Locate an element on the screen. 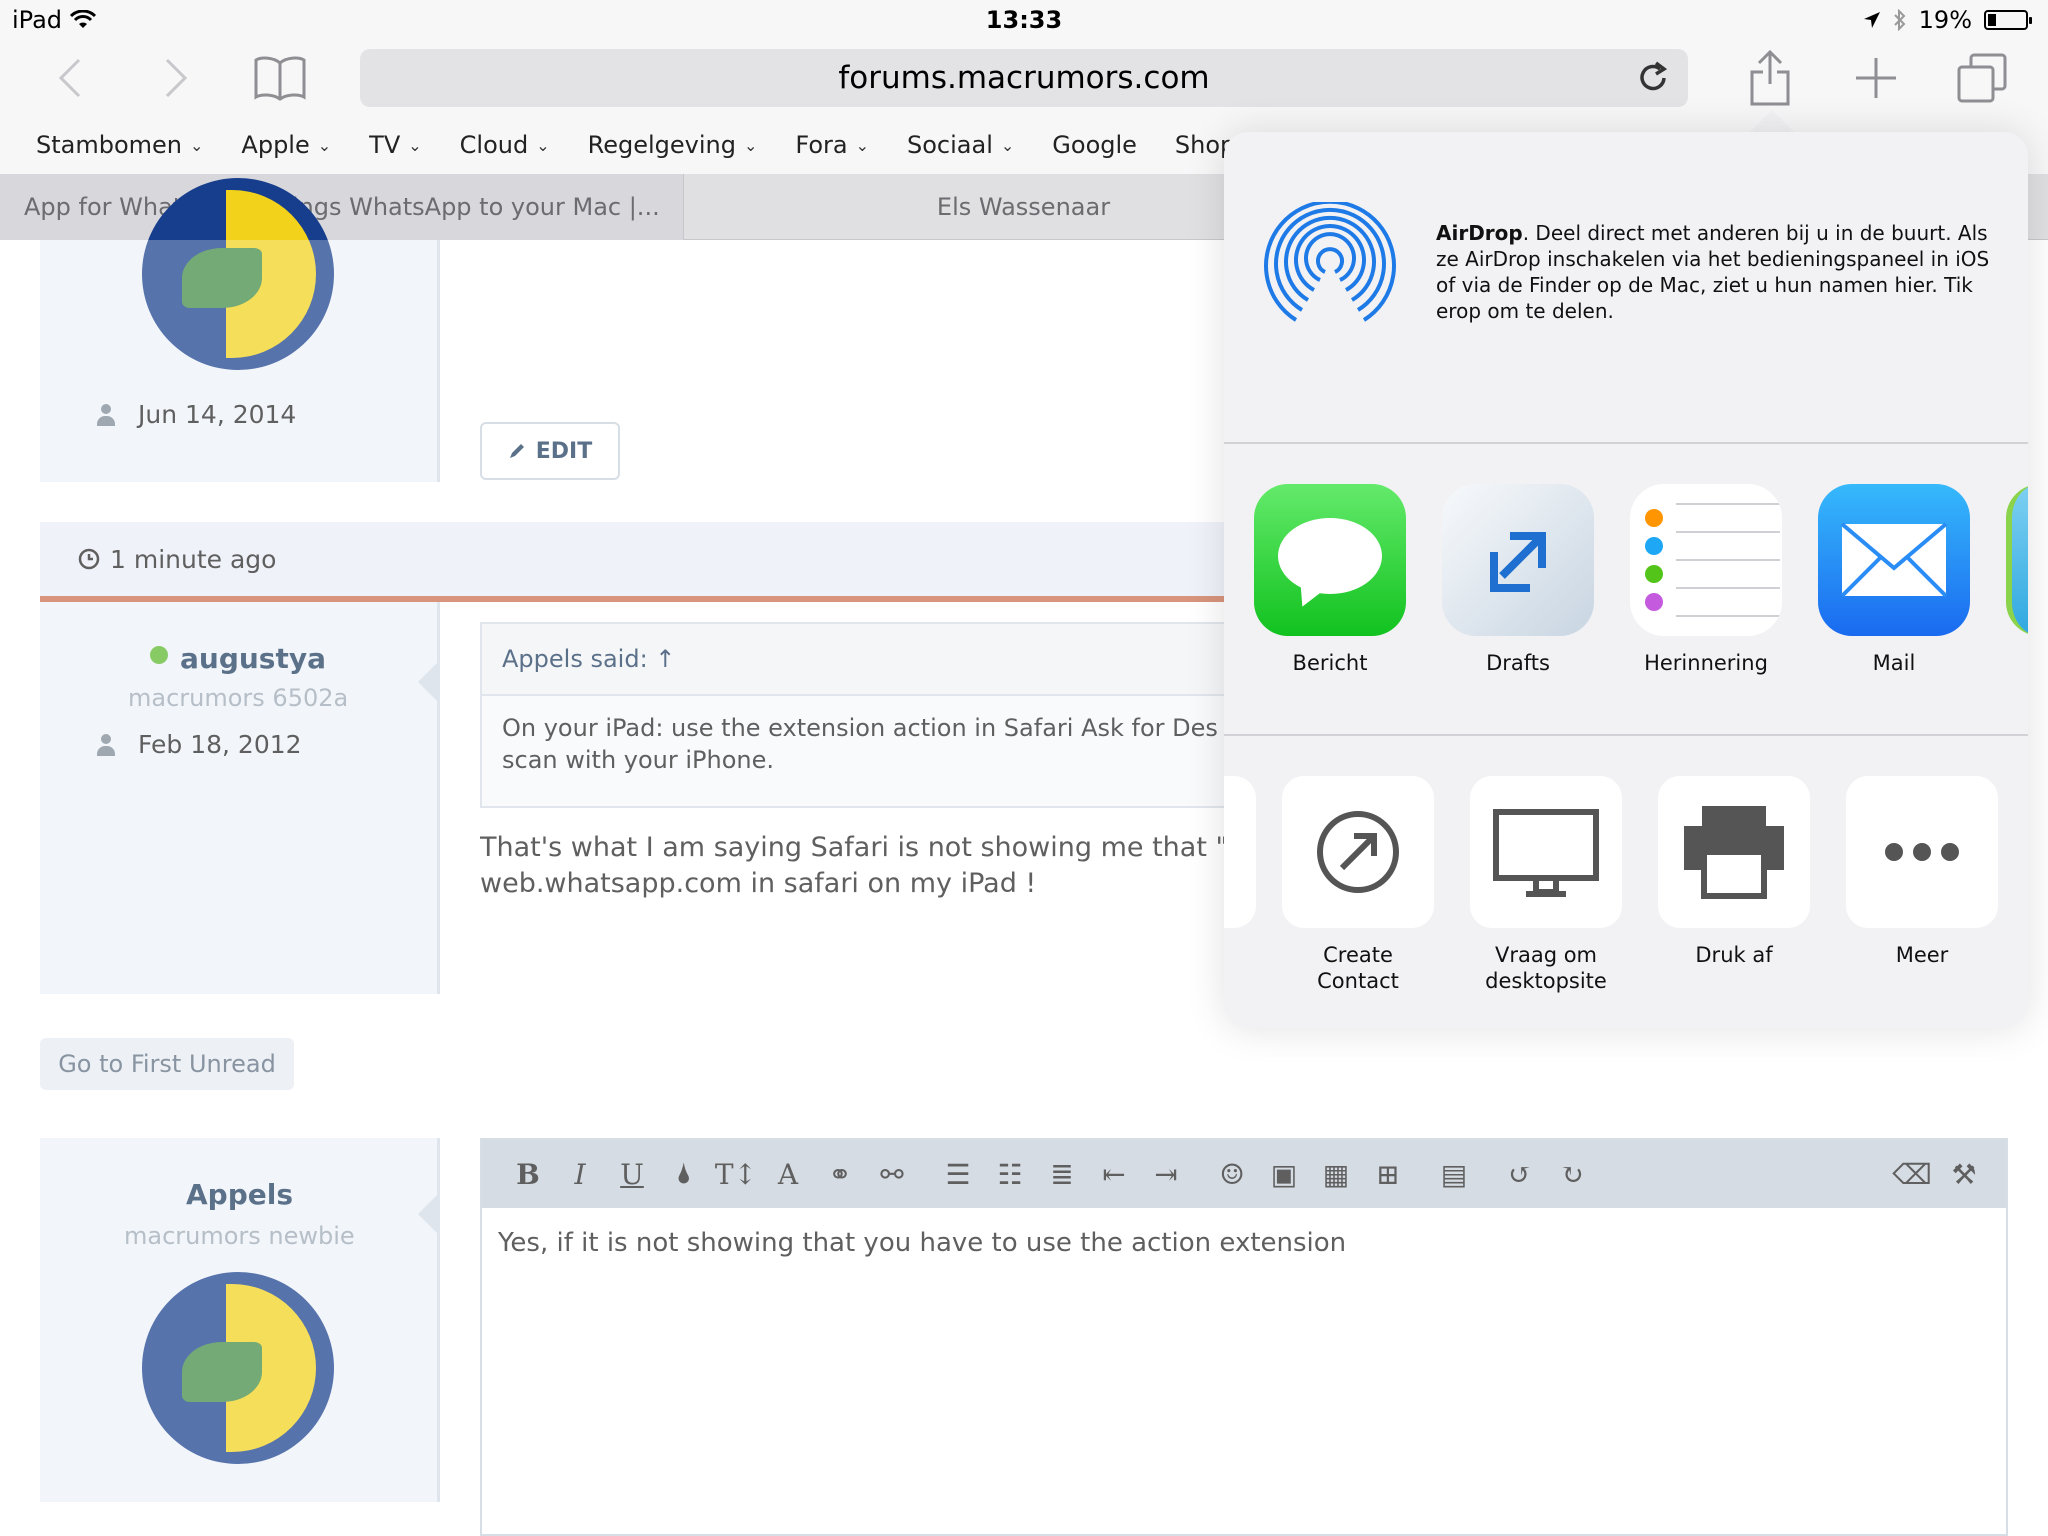 Image resolution: width=2048 pixels, height=1536 pixels. share-icon is located at coordinates (1770, 78).